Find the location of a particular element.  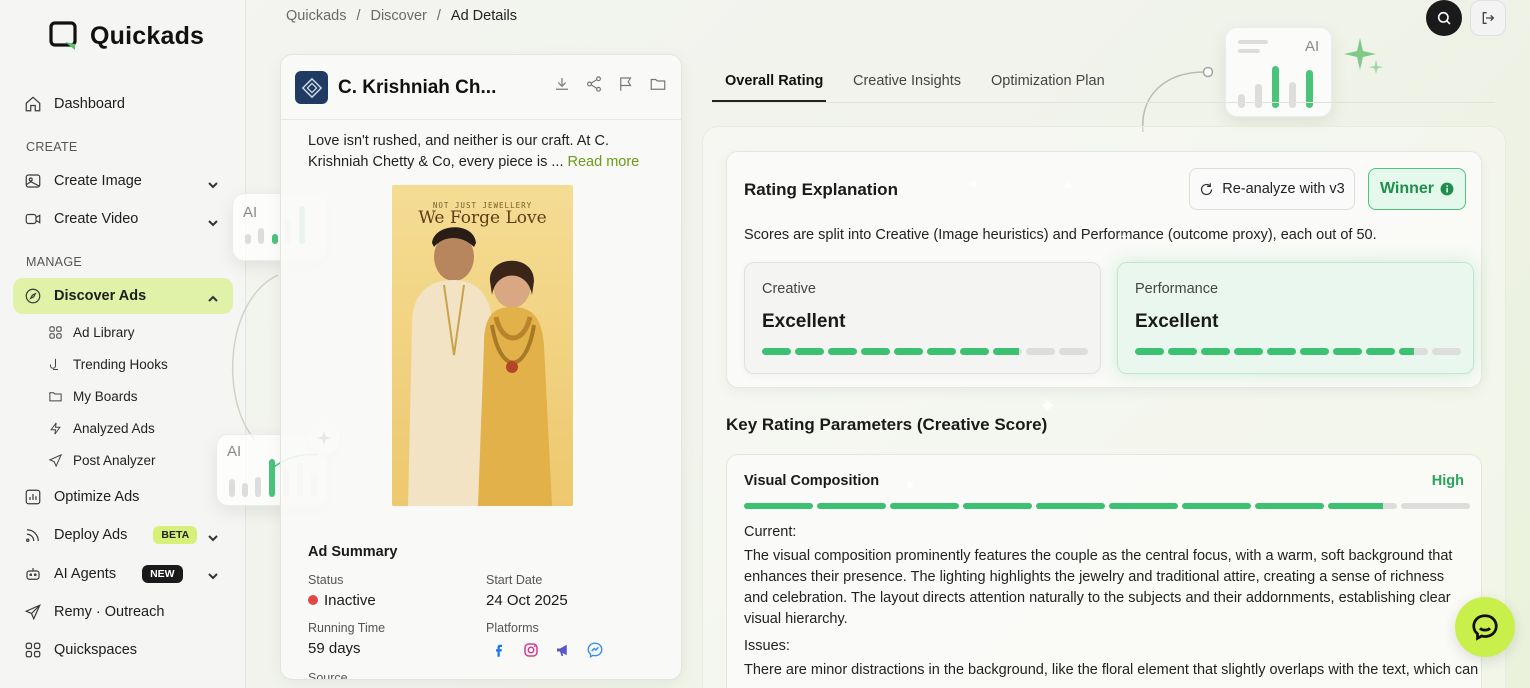

creative-progress-bar is located at coordinates (925, 351).